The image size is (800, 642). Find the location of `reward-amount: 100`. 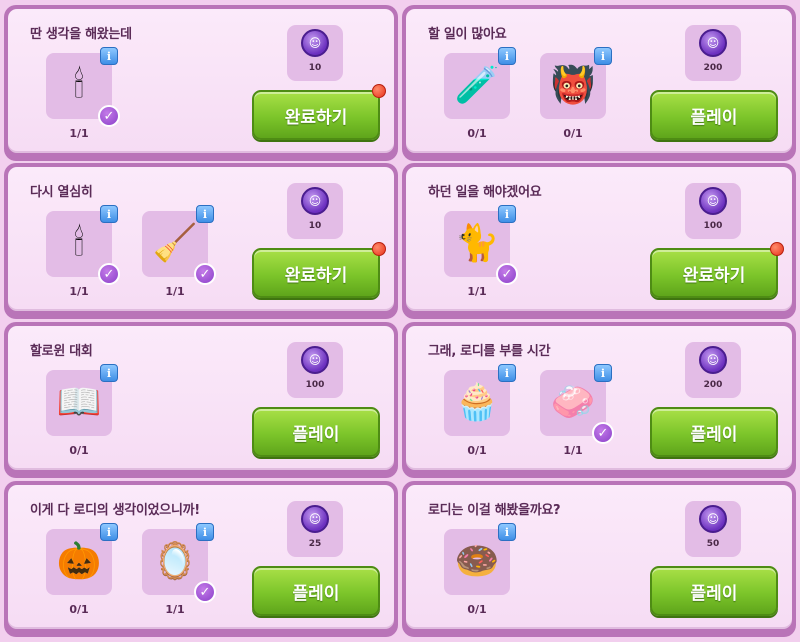

reward-amount: 100 is located at coordinates (713, 226).